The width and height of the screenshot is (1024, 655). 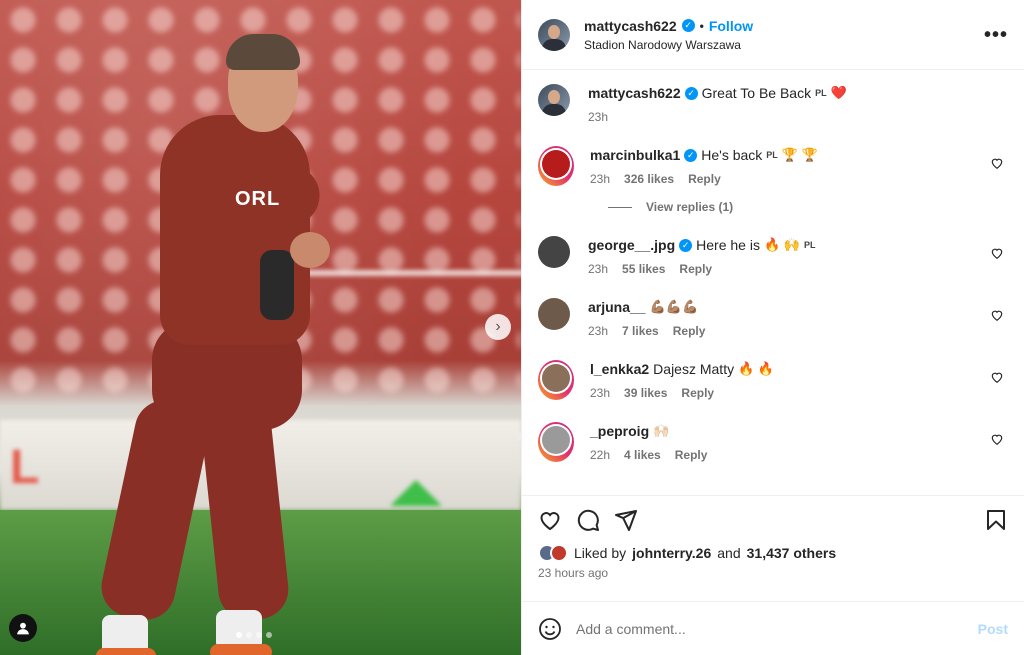 What do you see at coordinates (729, 553) in the screenshot?
I see `liked-by-middle: and` at bounding box center [729, 553].